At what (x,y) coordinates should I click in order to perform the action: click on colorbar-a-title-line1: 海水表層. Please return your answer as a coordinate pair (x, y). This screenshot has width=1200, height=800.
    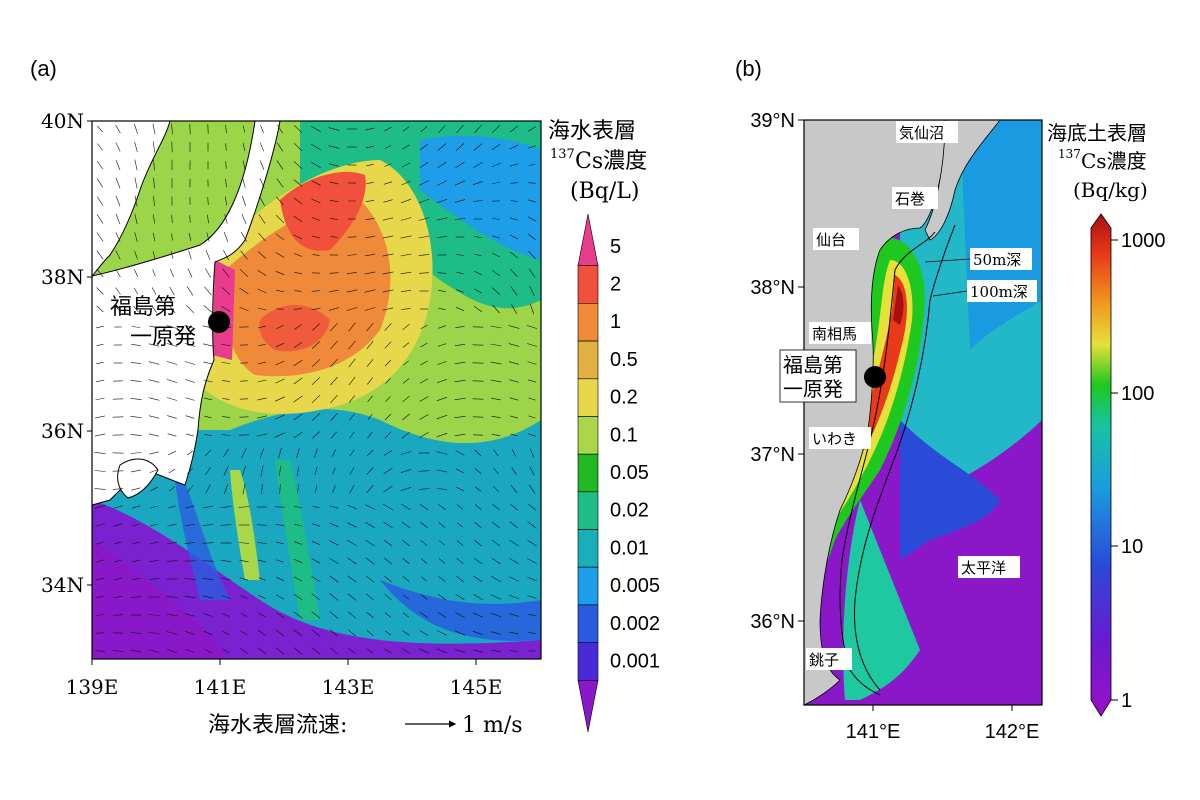
    Looking at the image, I should click on (592, 131).